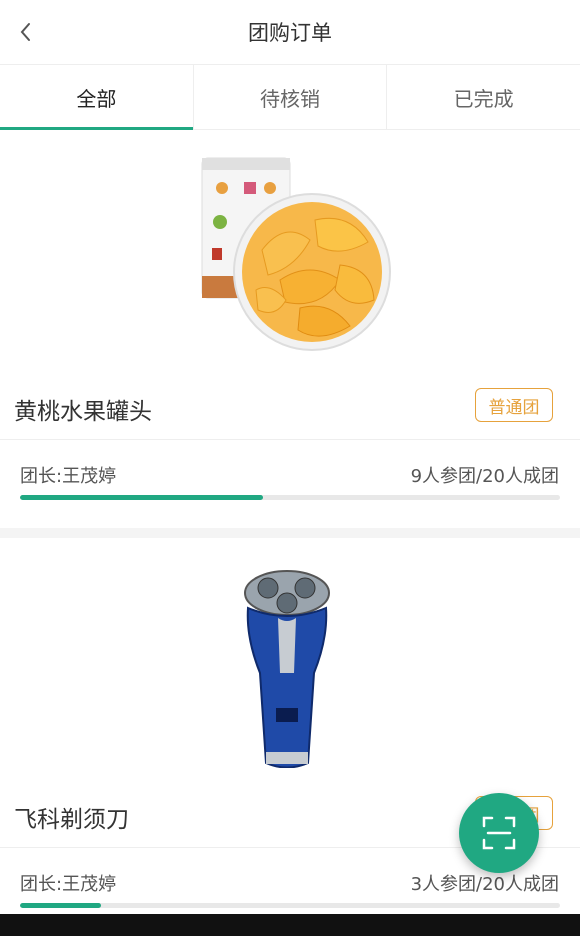 The image size is (580, 936). What do you see at coordinates (484, 476) in the screenshot?
I see `group-progress-text: 9人参团/20人成团` at bounding box center [484, 476].